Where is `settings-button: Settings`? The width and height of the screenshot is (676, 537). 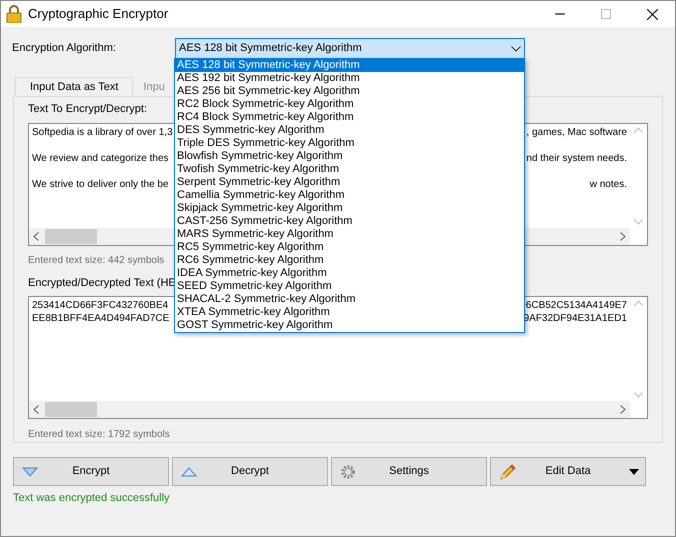
settings-button: Settings is located at coordinates (409, 471).